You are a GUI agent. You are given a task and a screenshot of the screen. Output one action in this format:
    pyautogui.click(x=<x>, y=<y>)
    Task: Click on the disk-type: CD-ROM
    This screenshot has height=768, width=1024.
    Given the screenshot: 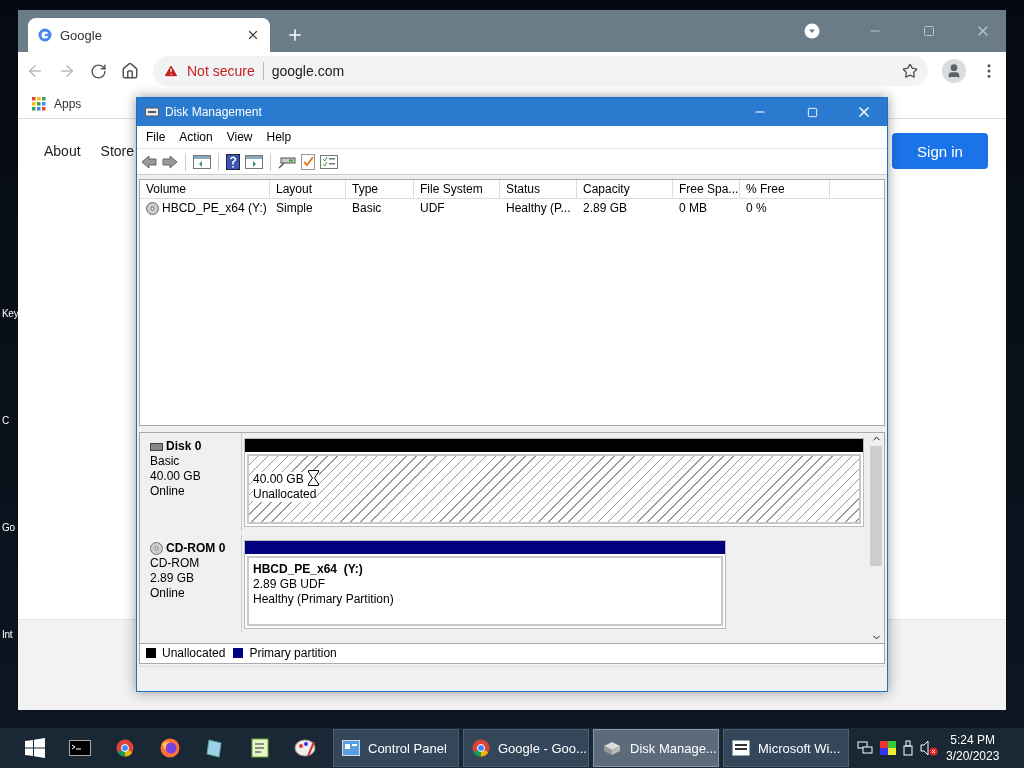 What is the action you would take?
    pyautogui.click(x=175, y=564)
    